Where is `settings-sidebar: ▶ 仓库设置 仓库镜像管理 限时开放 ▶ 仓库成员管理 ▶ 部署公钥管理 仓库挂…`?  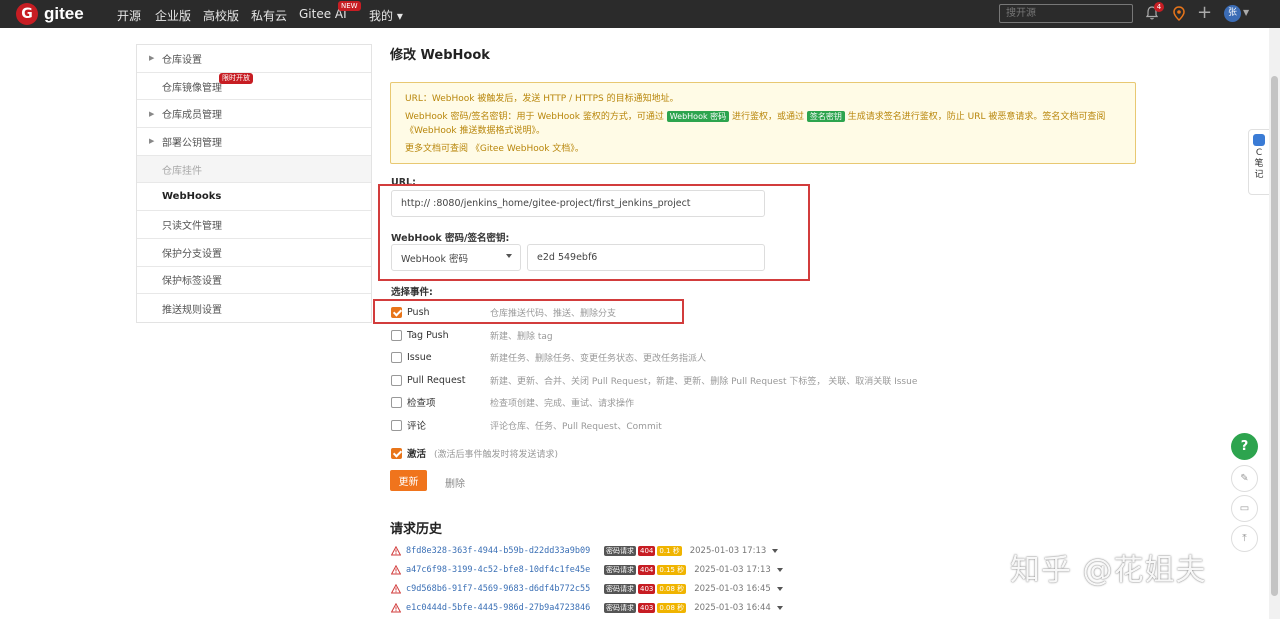
settings-sidebar: ▶ 仓库设置 仓库镜像管理 限时开放 ▶ 仓库成员管理 ▶ 部署公钥管理 仓库挂… is located at coordinates (254, 183).